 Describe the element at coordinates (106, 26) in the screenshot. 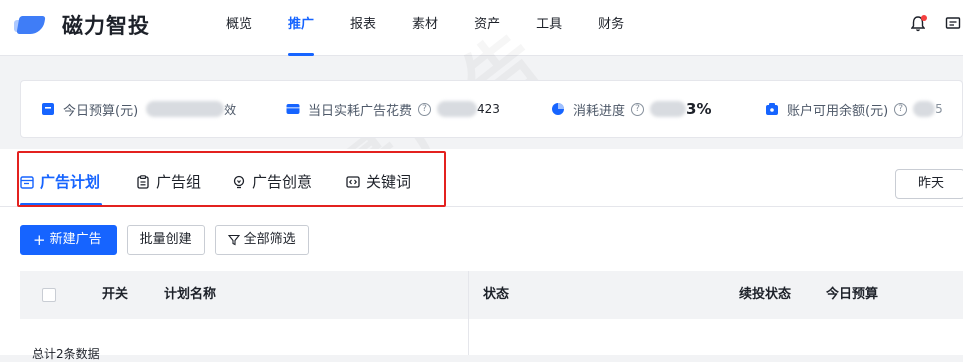

I see `app-name: 磁力智投` at that location.